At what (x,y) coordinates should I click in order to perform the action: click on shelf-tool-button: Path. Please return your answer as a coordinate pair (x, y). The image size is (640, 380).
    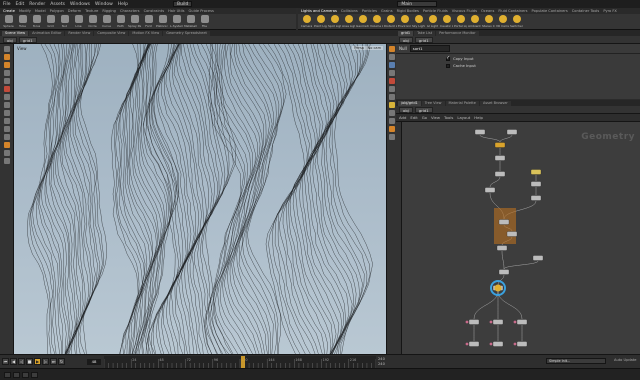
    Looking at the image, I should click on (120, 21).